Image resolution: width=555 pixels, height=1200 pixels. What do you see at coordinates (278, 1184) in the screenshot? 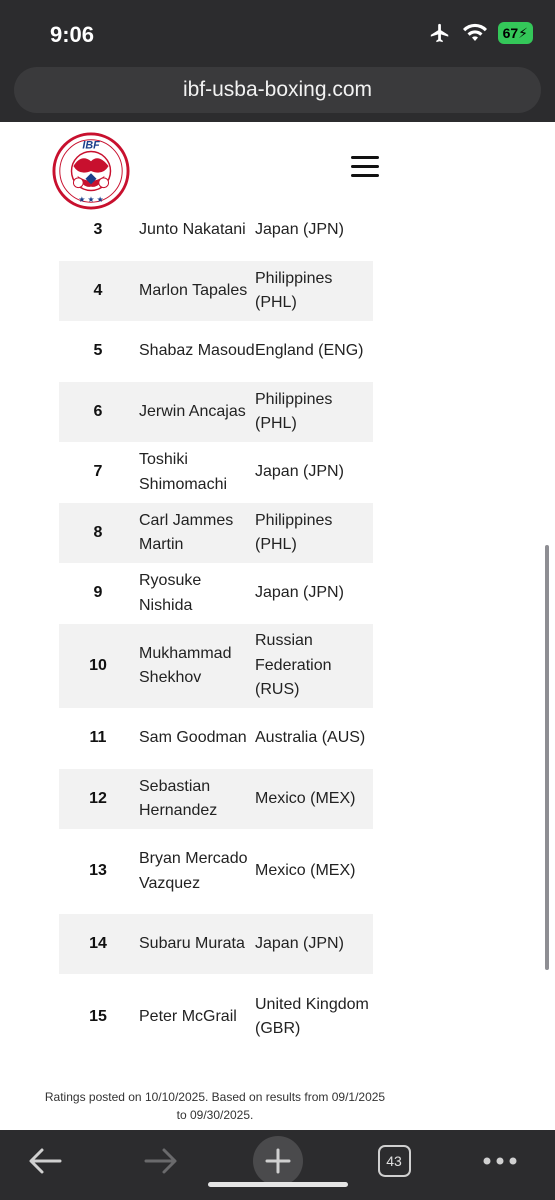
I see `home-indicator` at bounding box center [278, 1184].